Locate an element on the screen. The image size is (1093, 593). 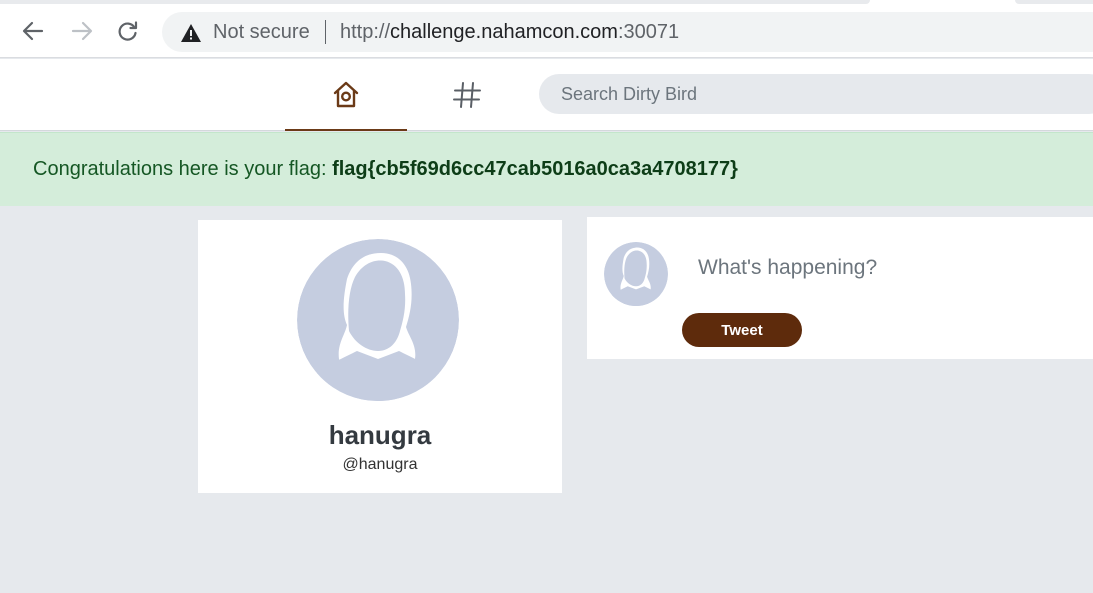
url-port: :30071 is located at coordinates (648, 32).